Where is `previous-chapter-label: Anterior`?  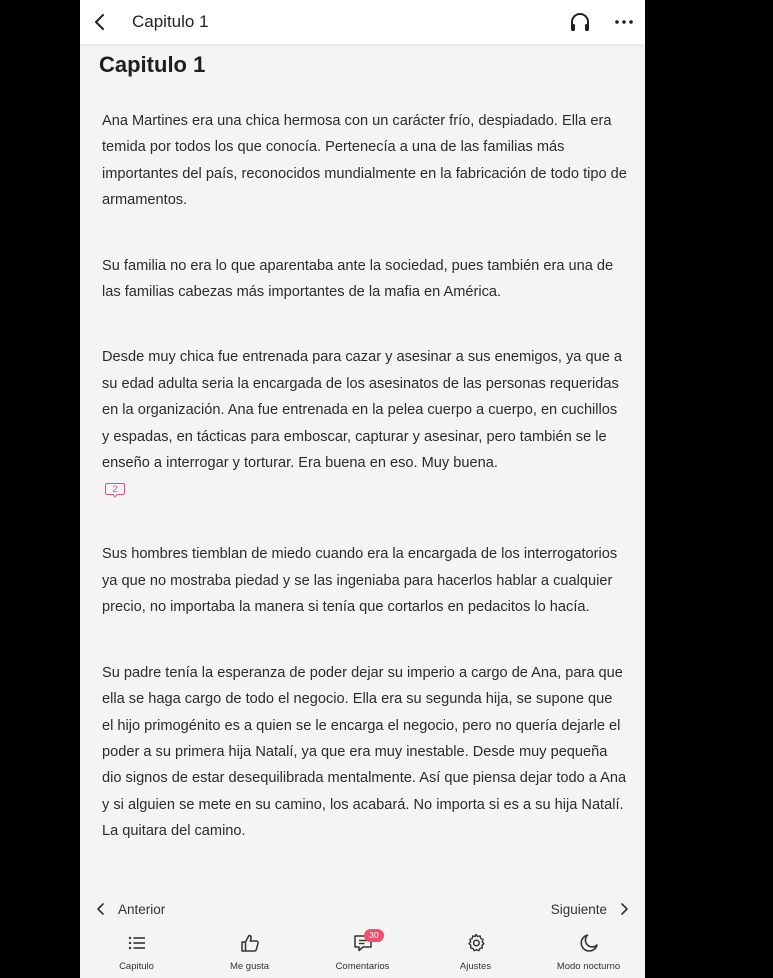
previous-chapter-label: Anterior is located at coordinates (142, 909).